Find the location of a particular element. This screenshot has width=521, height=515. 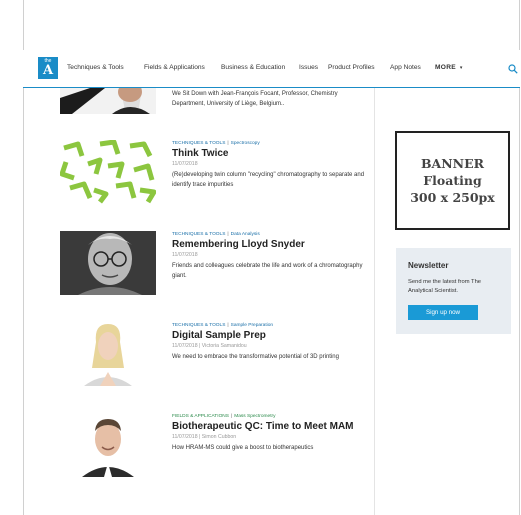

article-date: 11/07/2018 | Simon Cubbon is located at coordinates (204, 437).